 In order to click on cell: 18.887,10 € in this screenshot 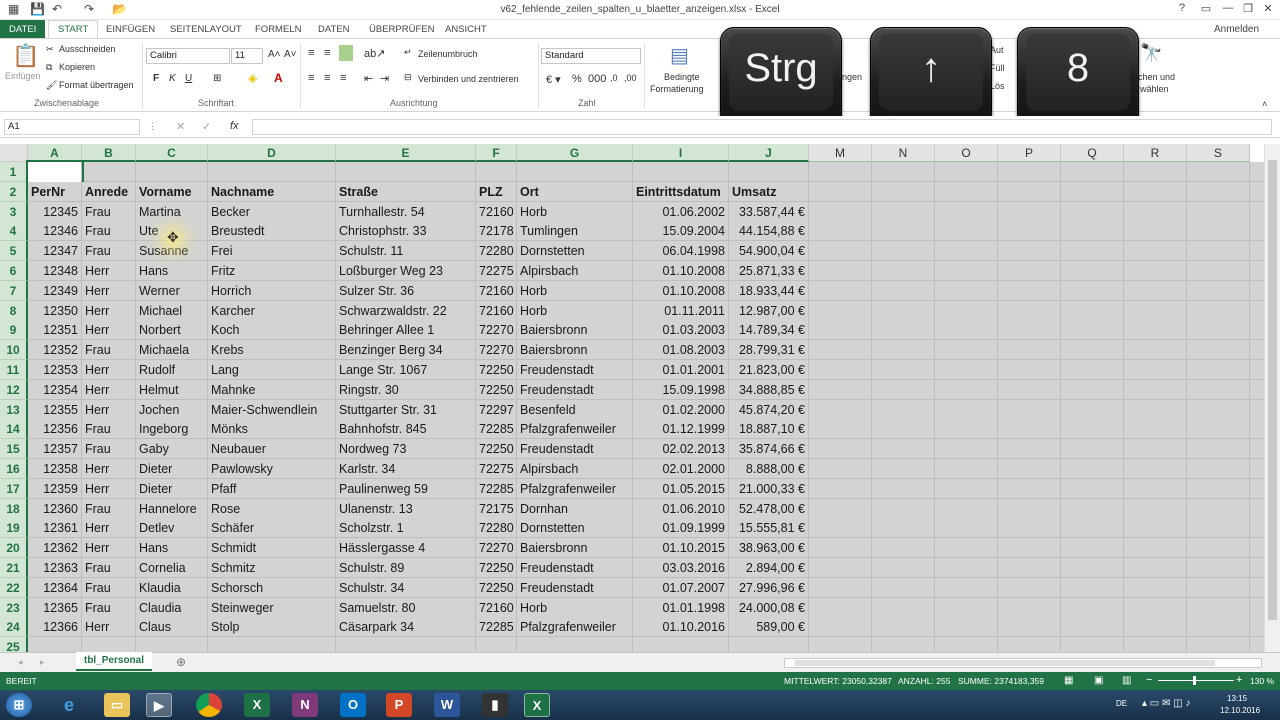, I will do `click(769, 429)`.